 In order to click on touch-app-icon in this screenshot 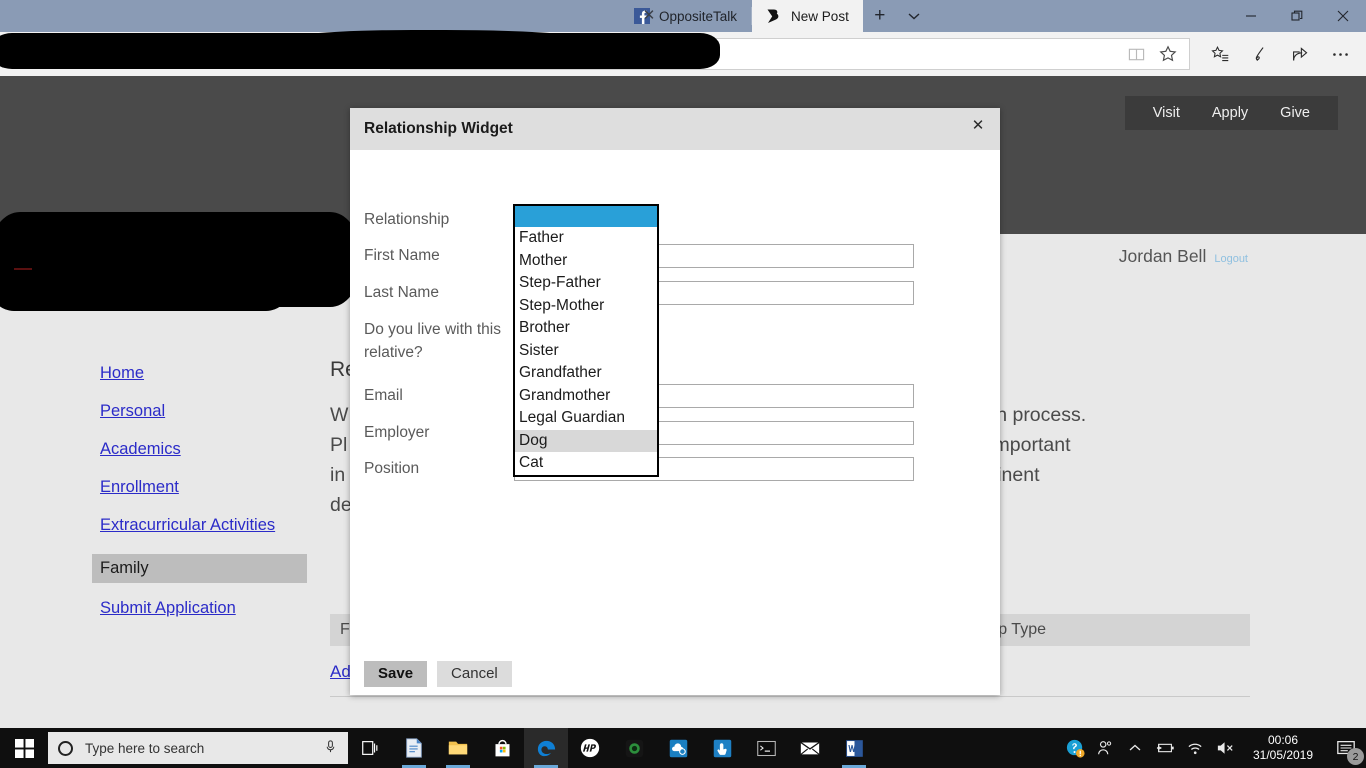, I will do `click(722, 748)`.